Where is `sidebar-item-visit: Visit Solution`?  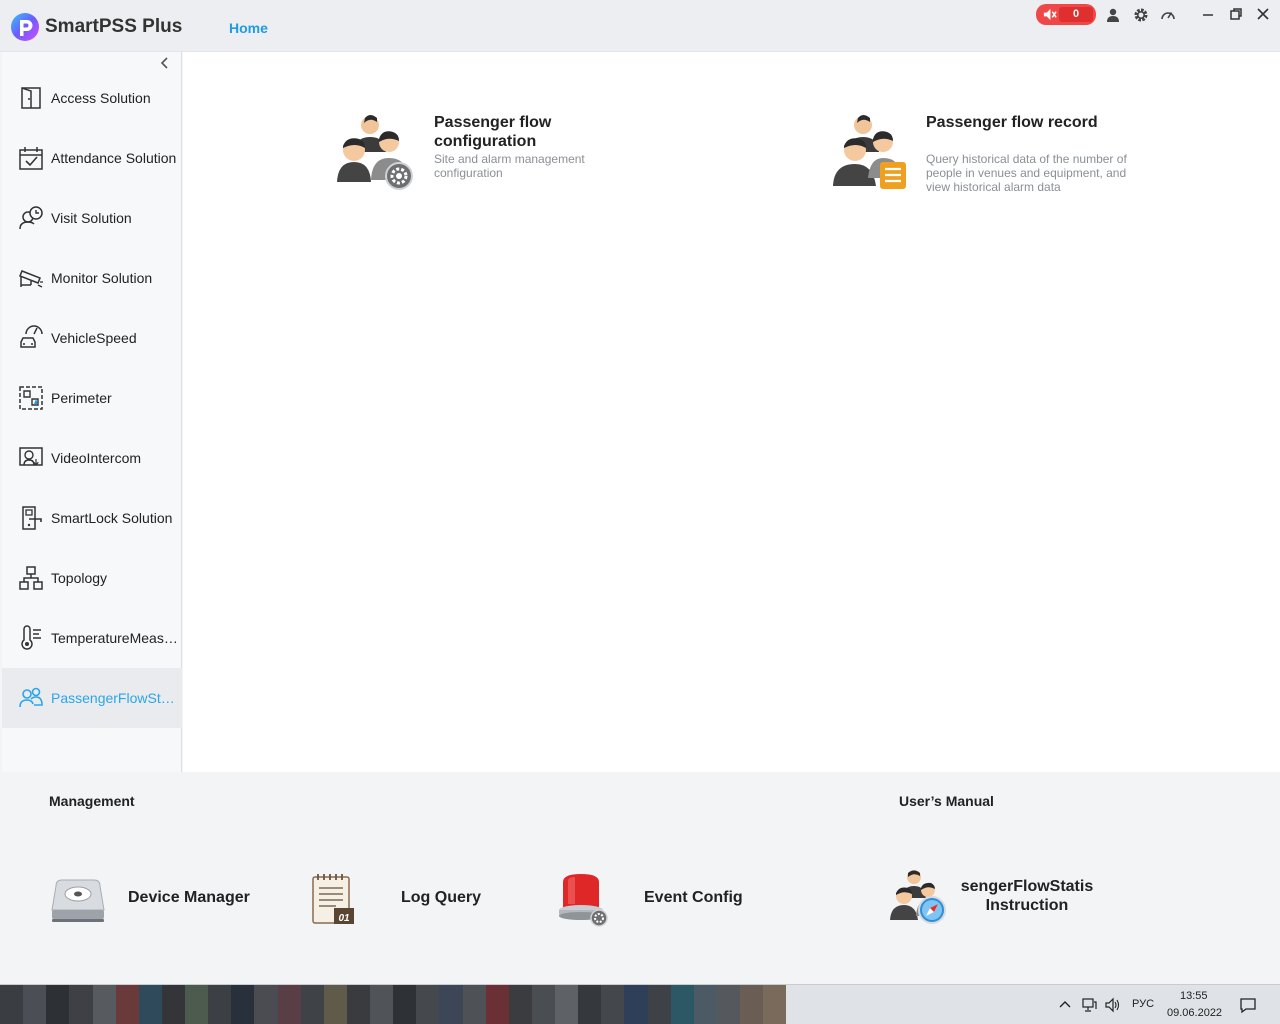 sidebar-item-visit: Visit Solution is located at coordinates (92, 218).